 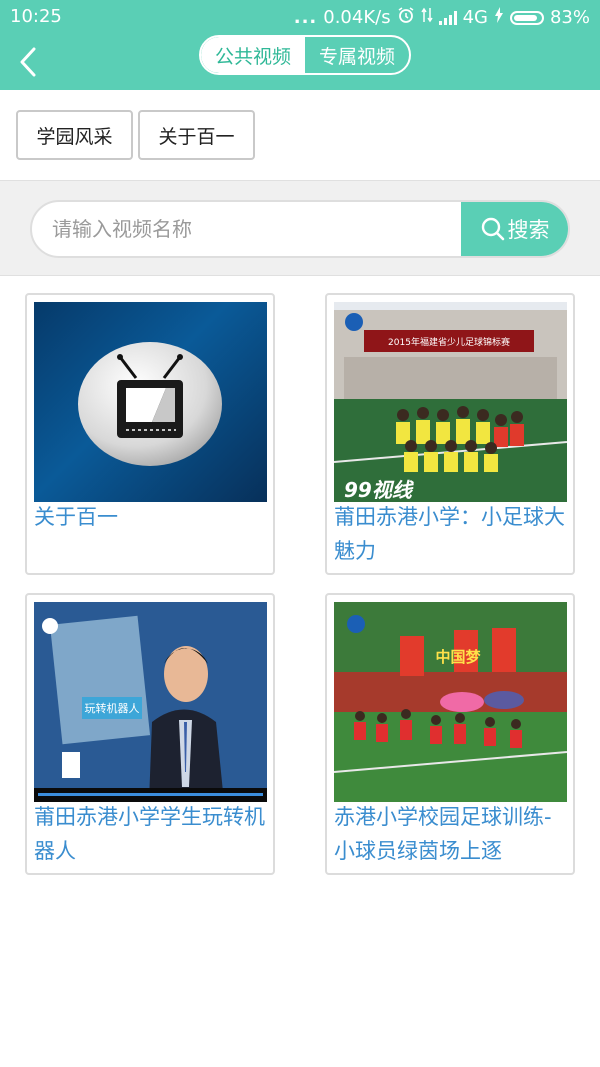 I want to click on video-thumbnail: 玩转机器人, so click(x=150, y=702).